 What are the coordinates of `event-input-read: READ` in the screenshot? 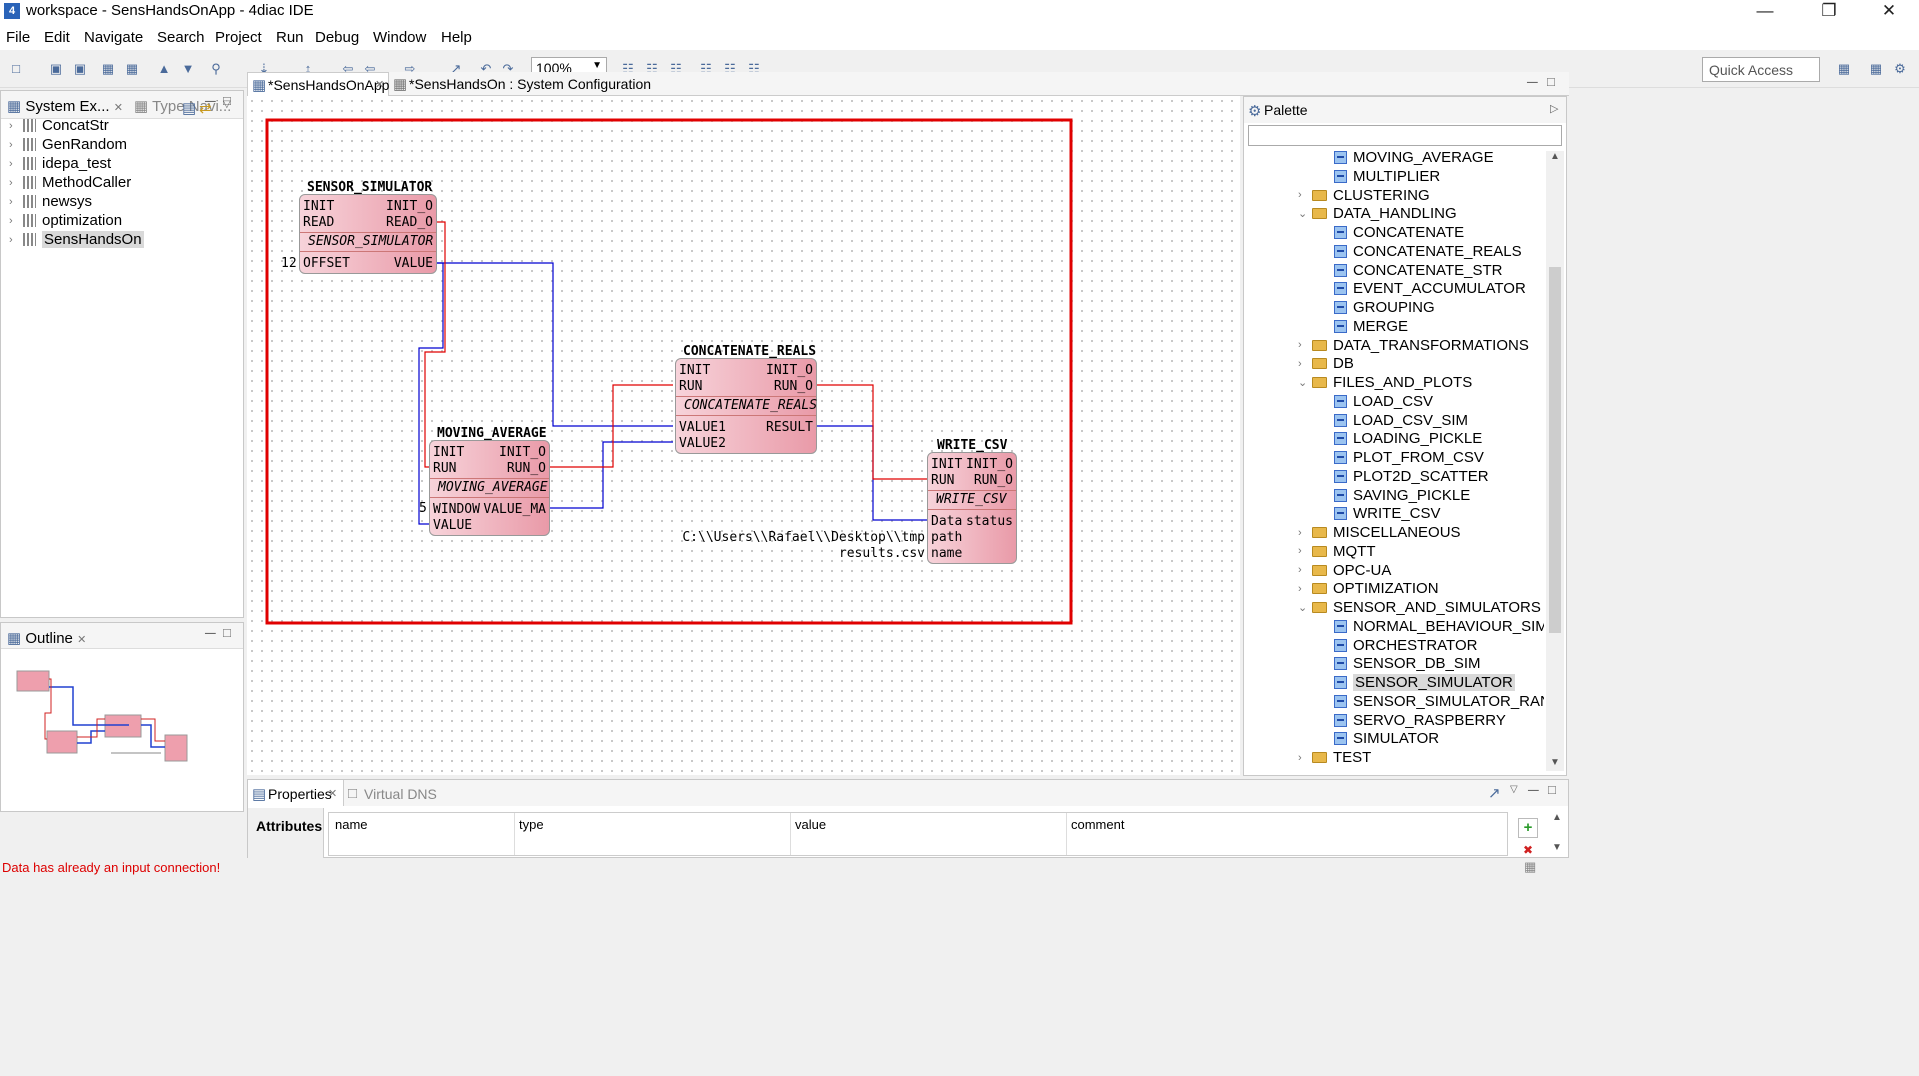 It's located at (318, 223).